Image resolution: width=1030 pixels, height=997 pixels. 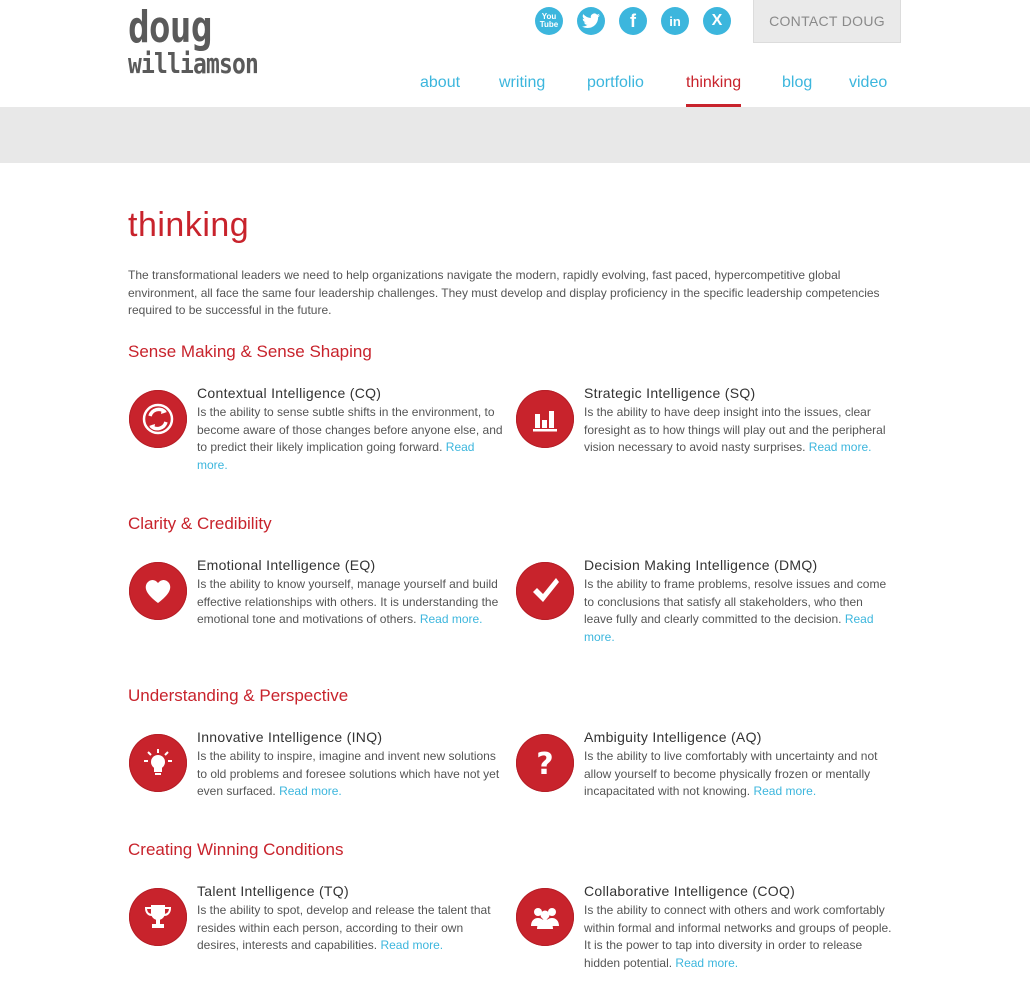 I want to click on banner-band, so click(x=515, y=135).